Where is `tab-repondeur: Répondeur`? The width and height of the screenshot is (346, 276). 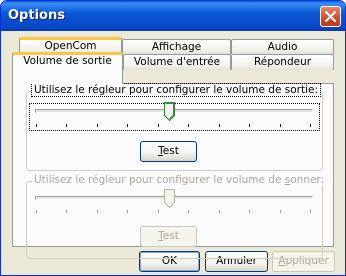
tab-repondeur: Répondeur is located at coordinates (282, 62).